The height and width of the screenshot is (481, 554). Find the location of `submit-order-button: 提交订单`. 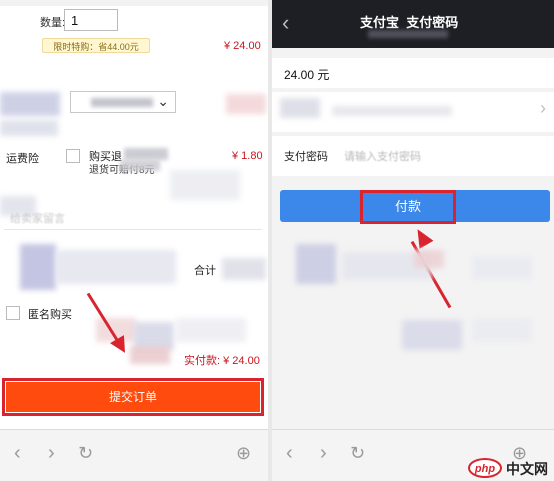

submit-order-button: 提交订单 is located at coordinates (133, 397).